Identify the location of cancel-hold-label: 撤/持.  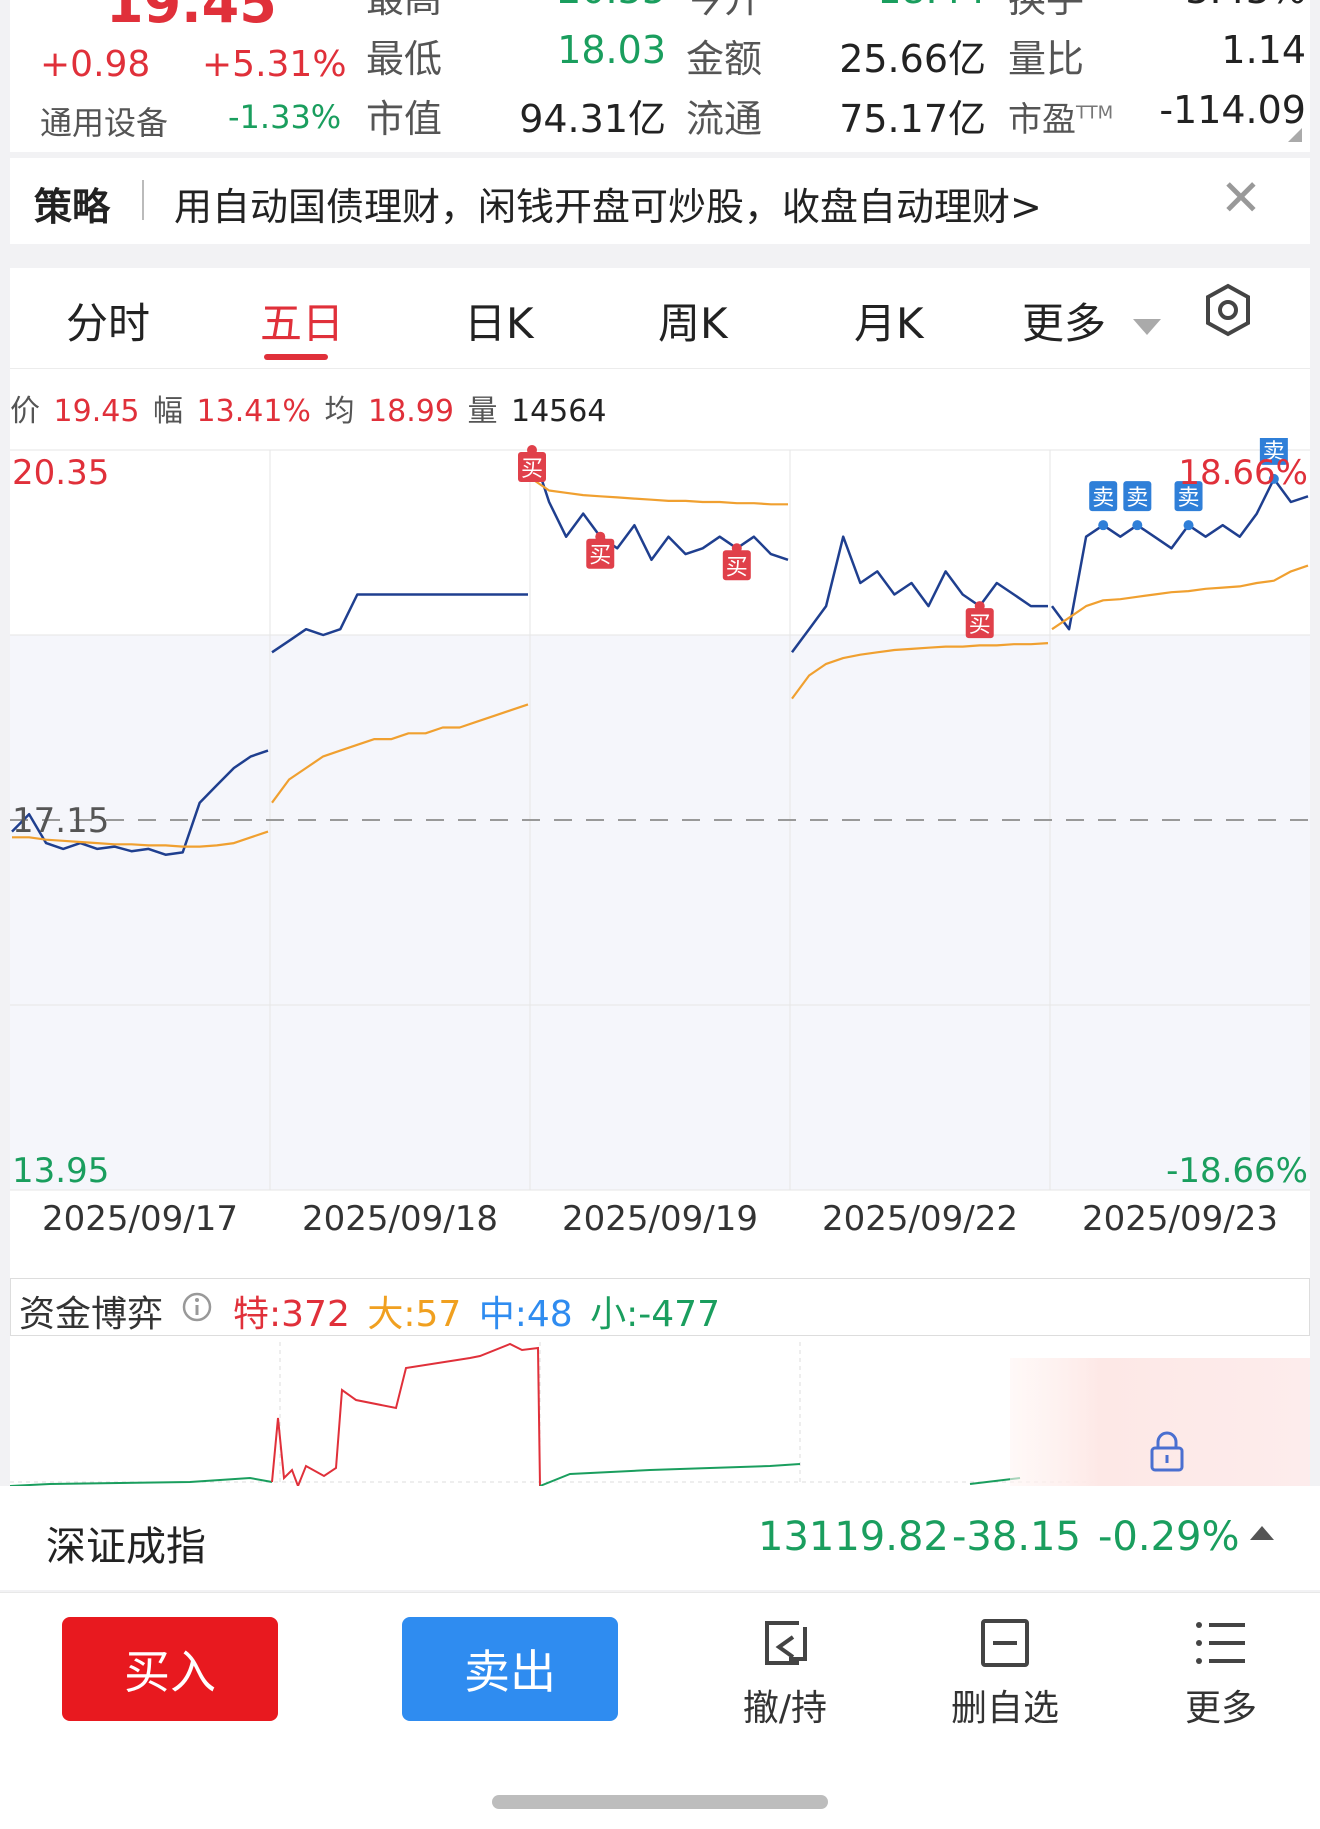
(785, 1708).